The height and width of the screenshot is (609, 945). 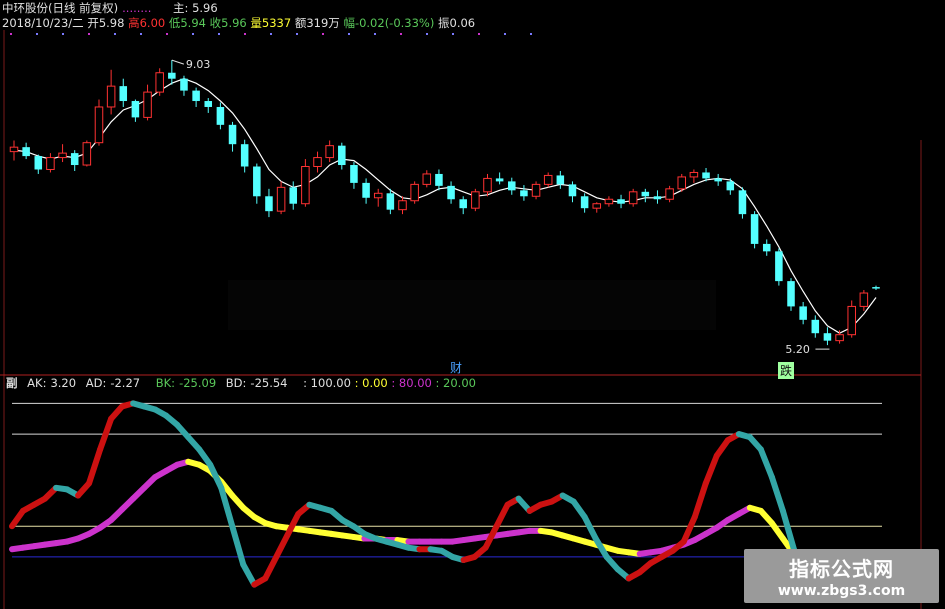 What do you see at coordinates (125, 383) in the screenshot?
I see `ad-value: -2.27` at bounding box center [125, 383].